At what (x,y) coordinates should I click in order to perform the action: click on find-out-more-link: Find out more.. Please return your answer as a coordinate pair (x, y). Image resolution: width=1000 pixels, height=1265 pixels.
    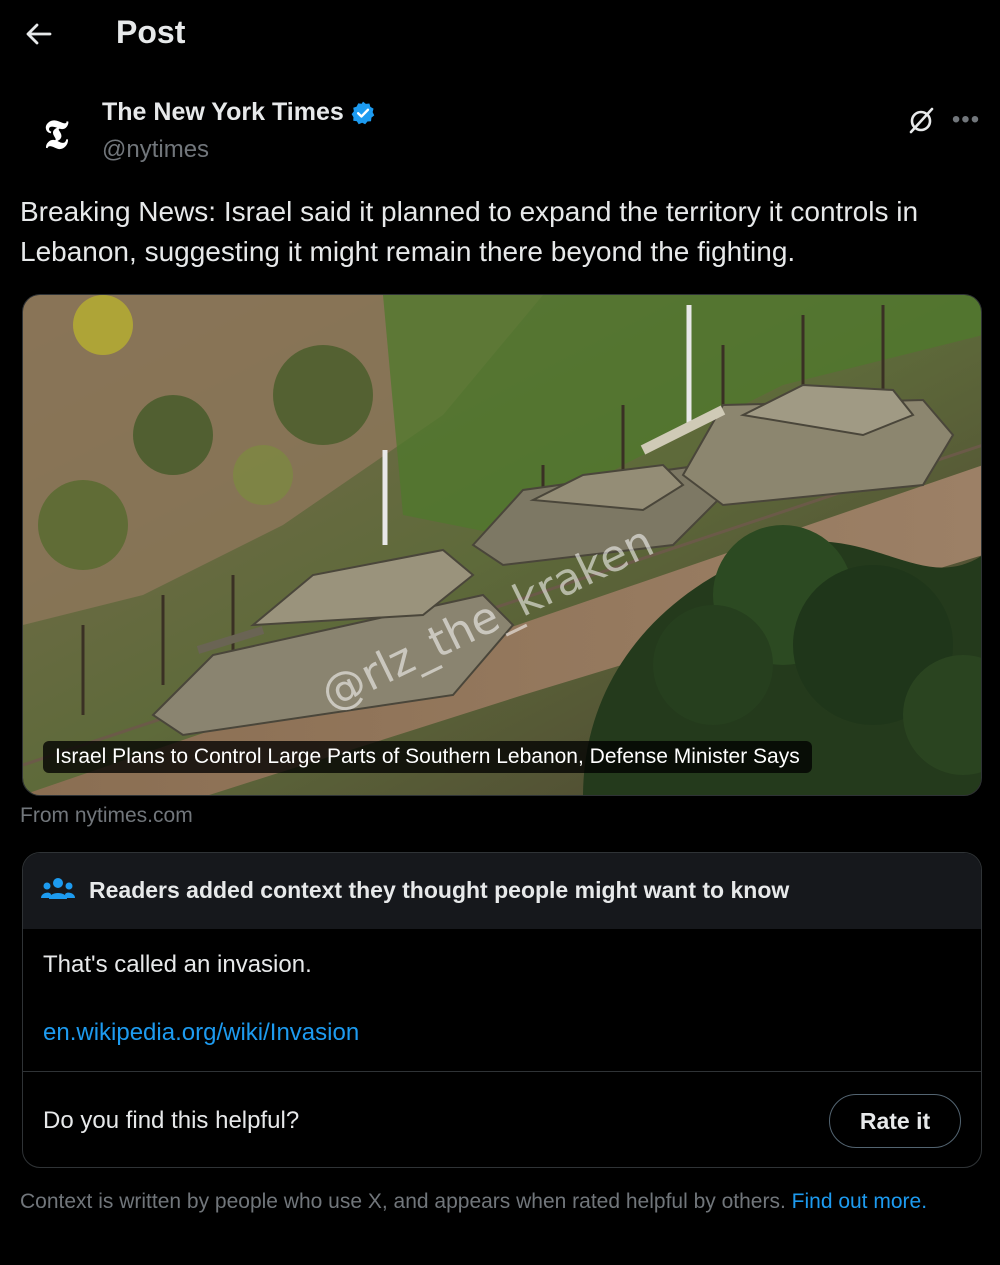
    Looking at the image, I should click on (859, 1201).